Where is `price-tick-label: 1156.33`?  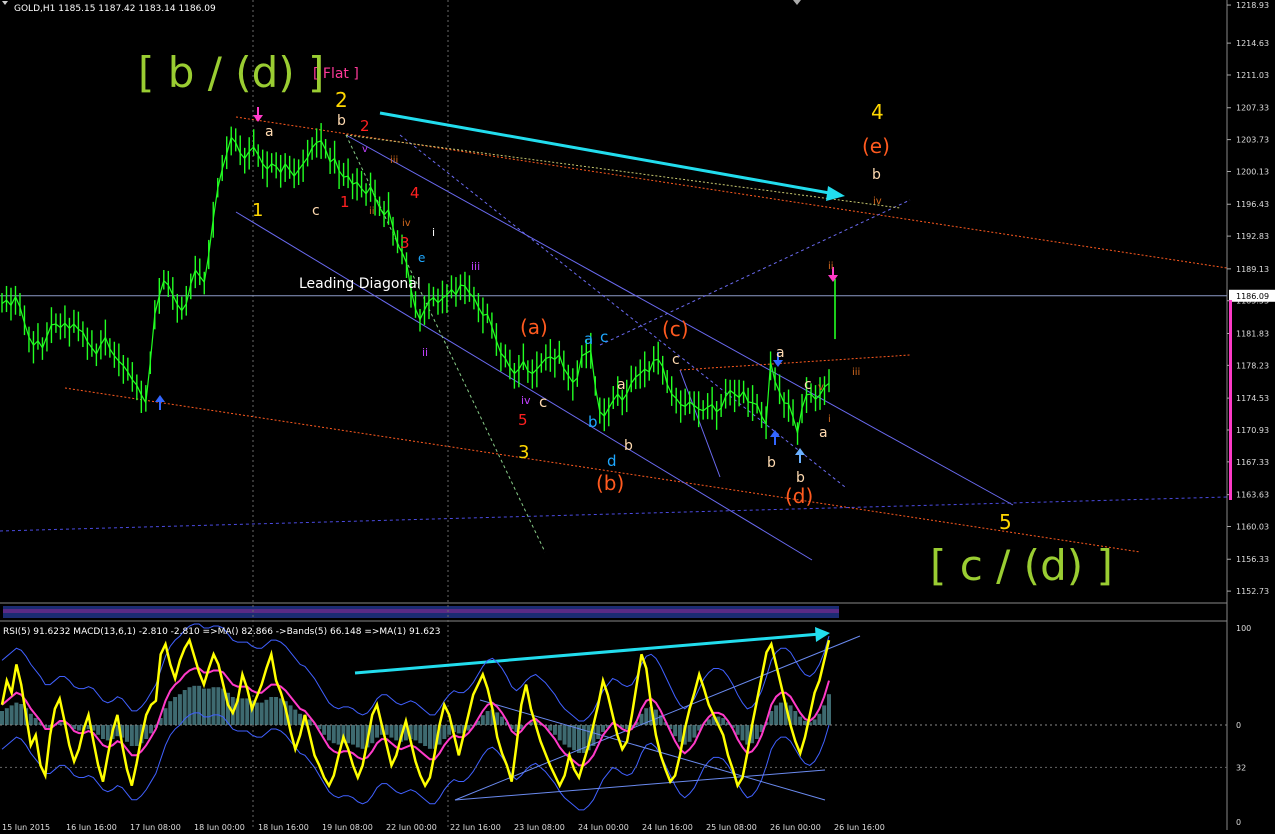 price-tick-label: 1156.33 is located at coordinates (1252, 559).